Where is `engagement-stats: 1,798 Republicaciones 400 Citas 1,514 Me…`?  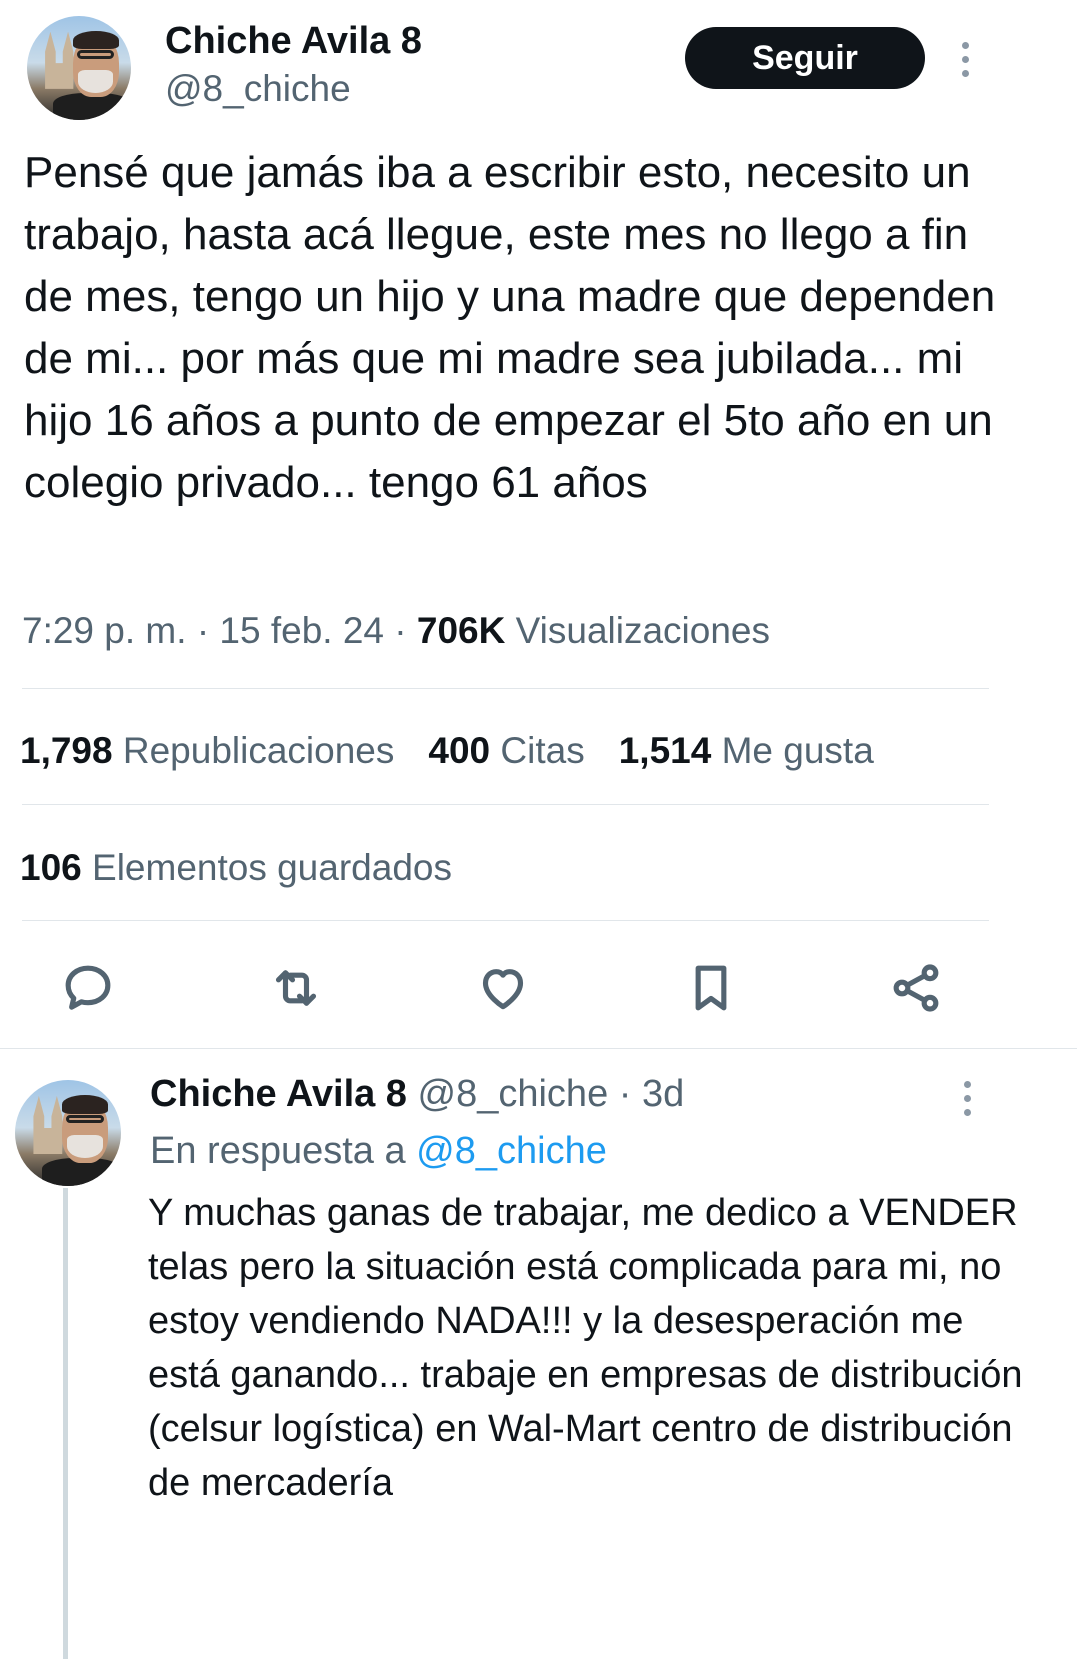
engagement-stats: 1,798 Republicaciones 400 Citas 1,514 Me… is located at coordinates (447, 751).